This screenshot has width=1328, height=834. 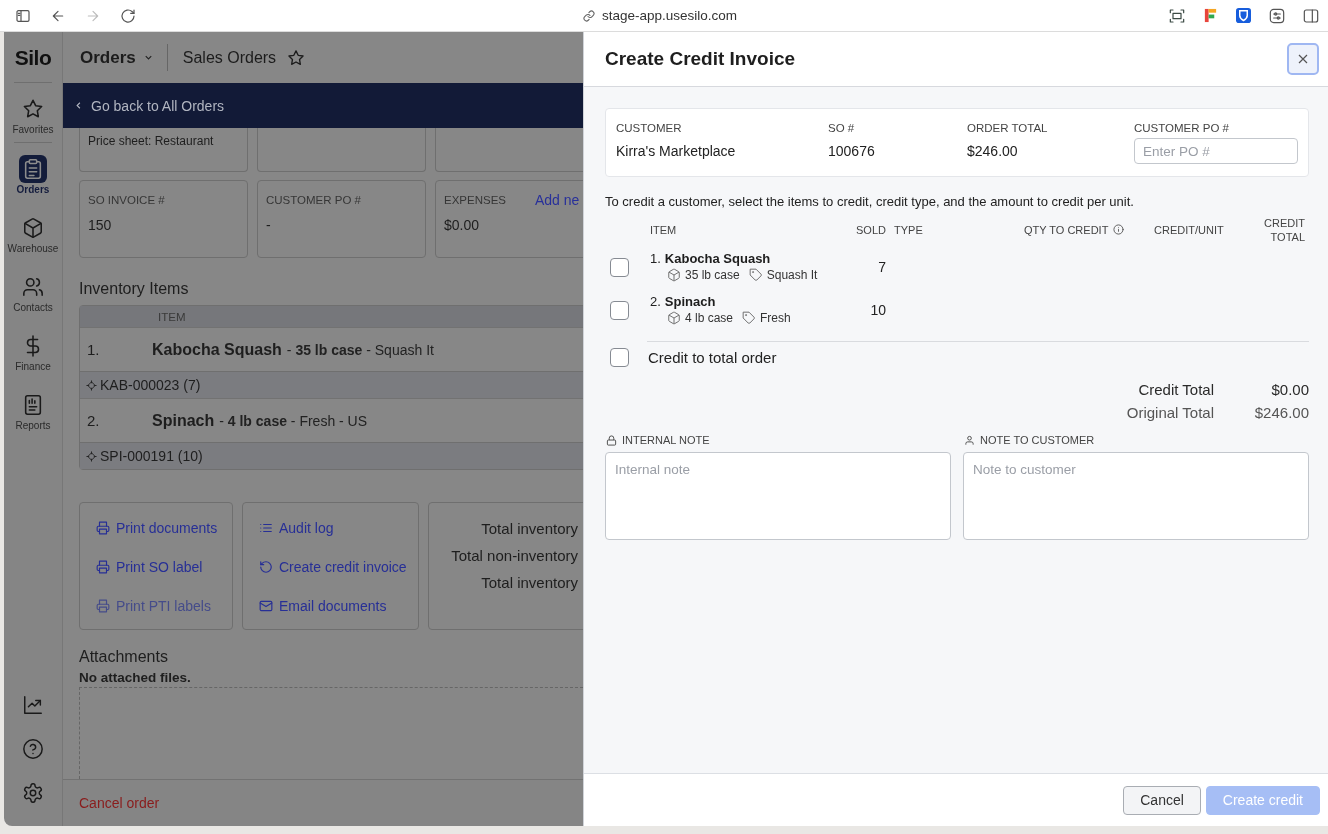 I want to click on brand-tag: Fresh, so click(x=775, y=318).